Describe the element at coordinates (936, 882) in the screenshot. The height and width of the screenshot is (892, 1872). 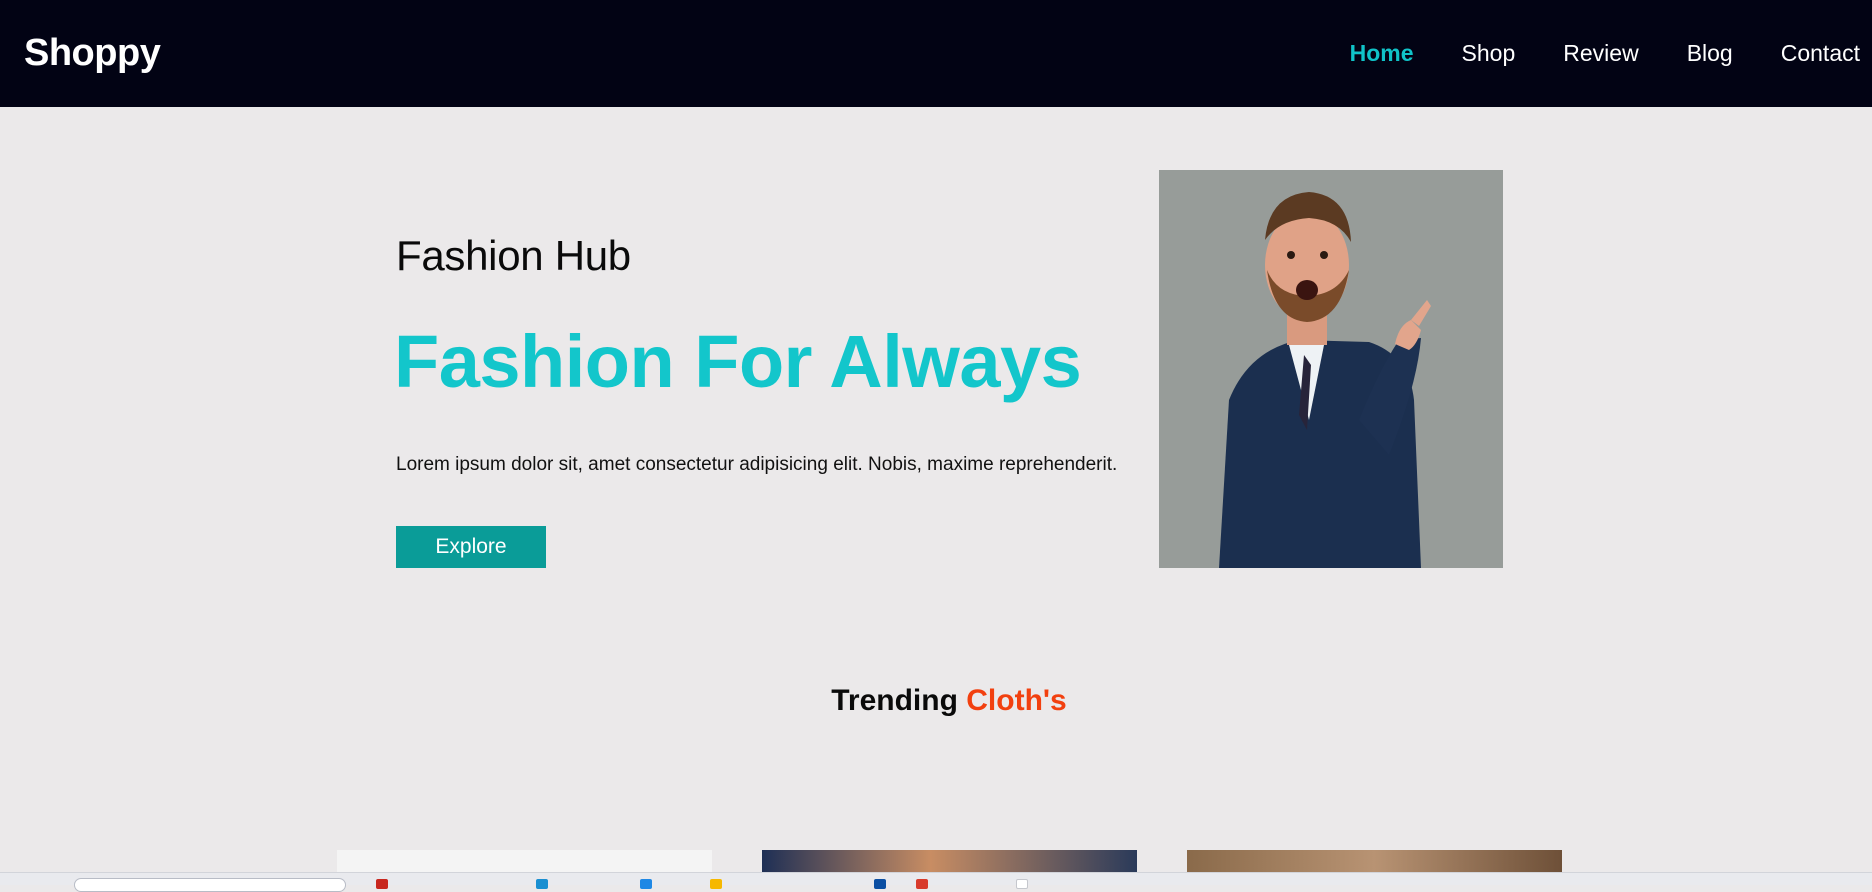
I see `os-taskbar` at that location.